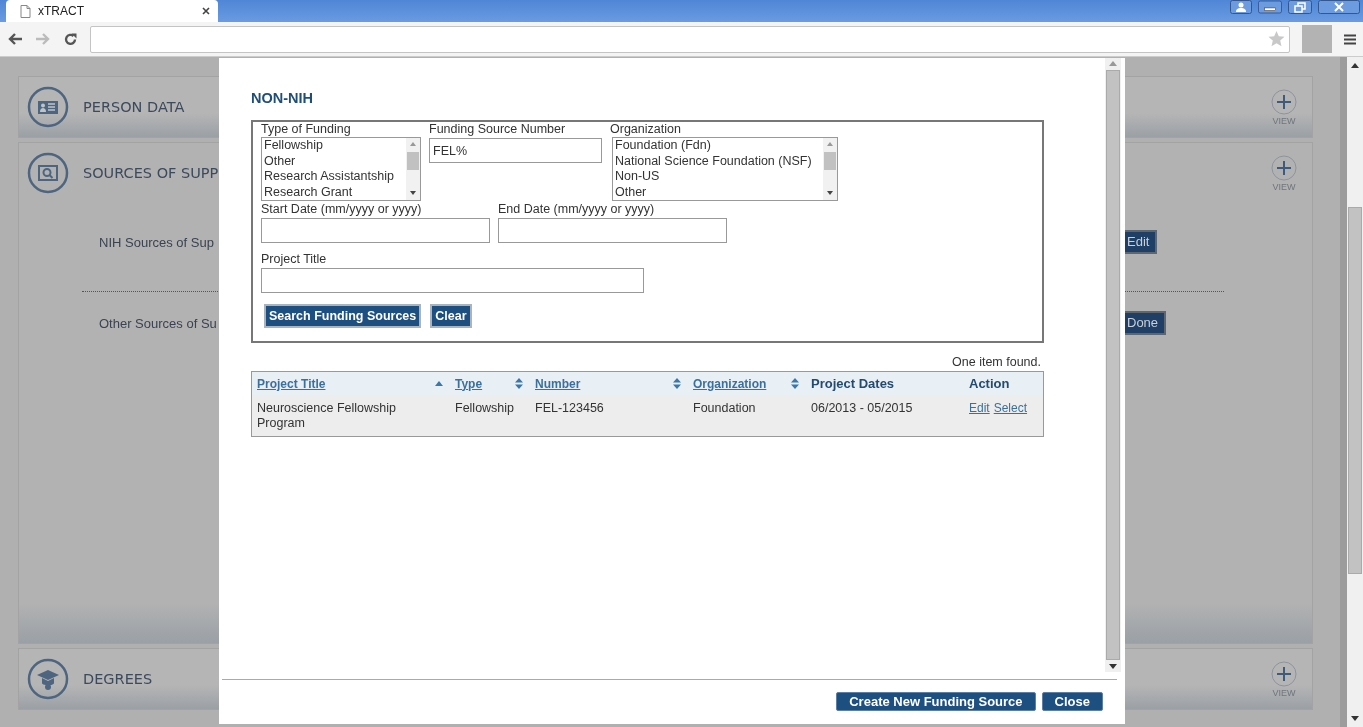  What do you see at coordinates (335, 192) in the screenshot?
I see `list-option: Research Grant` at bounding box center [335, 192].